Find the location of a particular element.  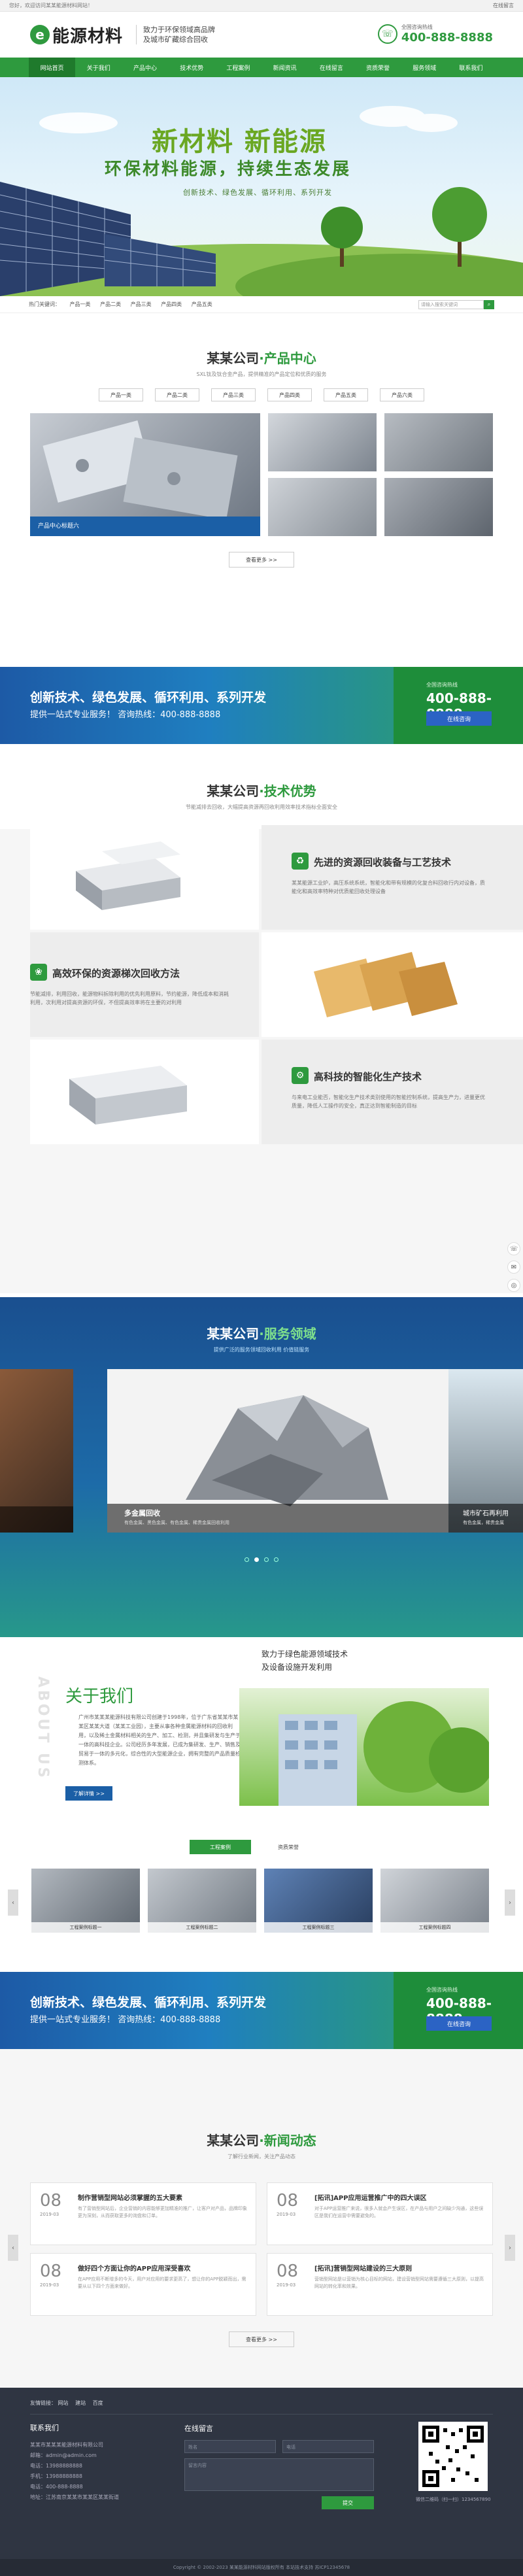

message-field: 留言内容 is located at coordinates (279, 2474).